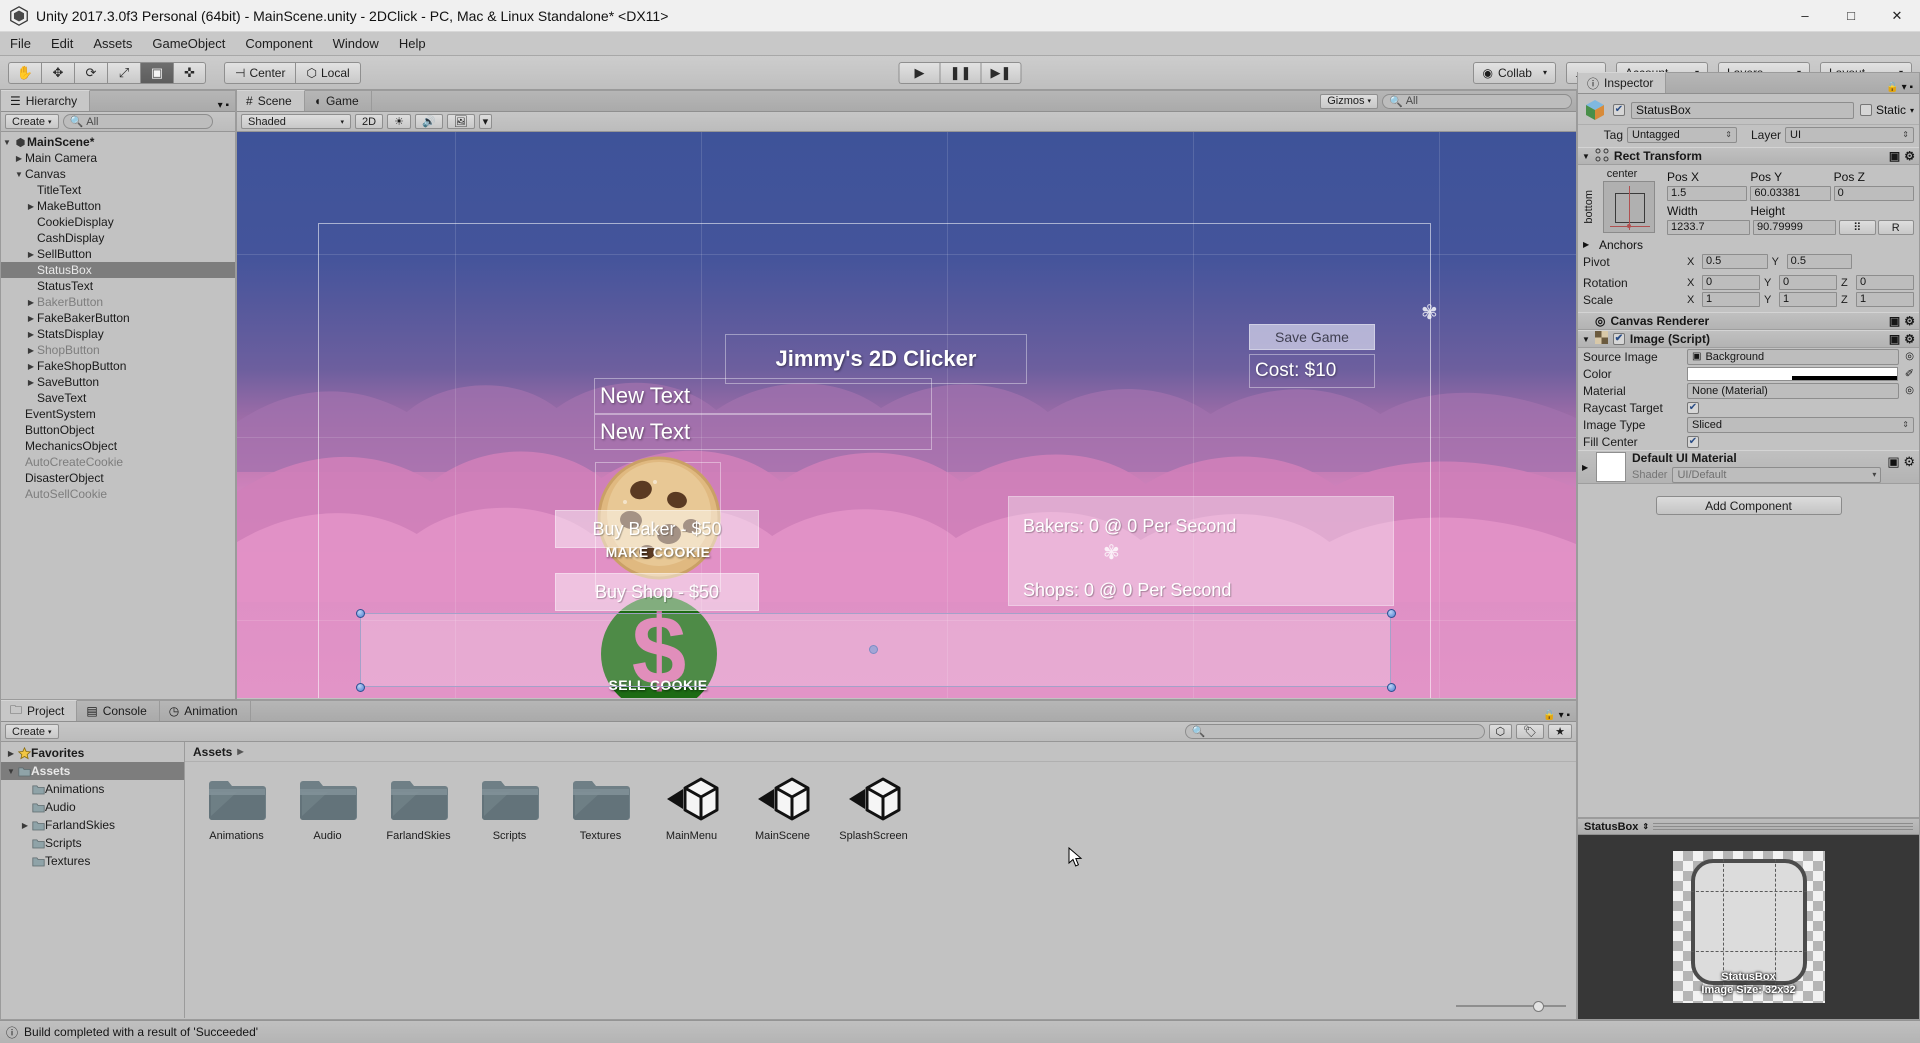 Image resolution: width=1920 pixels, height=1043 pixels. What do you see at coordinates (25, 825) in the screenshot?
I see `chevron-icon: ▶` at bounding box center [25, 825].